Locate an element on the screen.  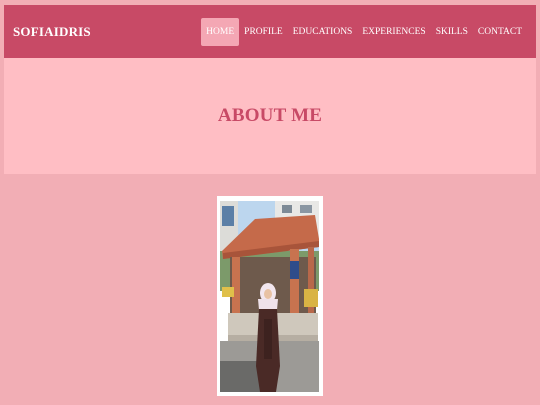
nav-item-skills: SKILLS is located at coordinates (452, 32).